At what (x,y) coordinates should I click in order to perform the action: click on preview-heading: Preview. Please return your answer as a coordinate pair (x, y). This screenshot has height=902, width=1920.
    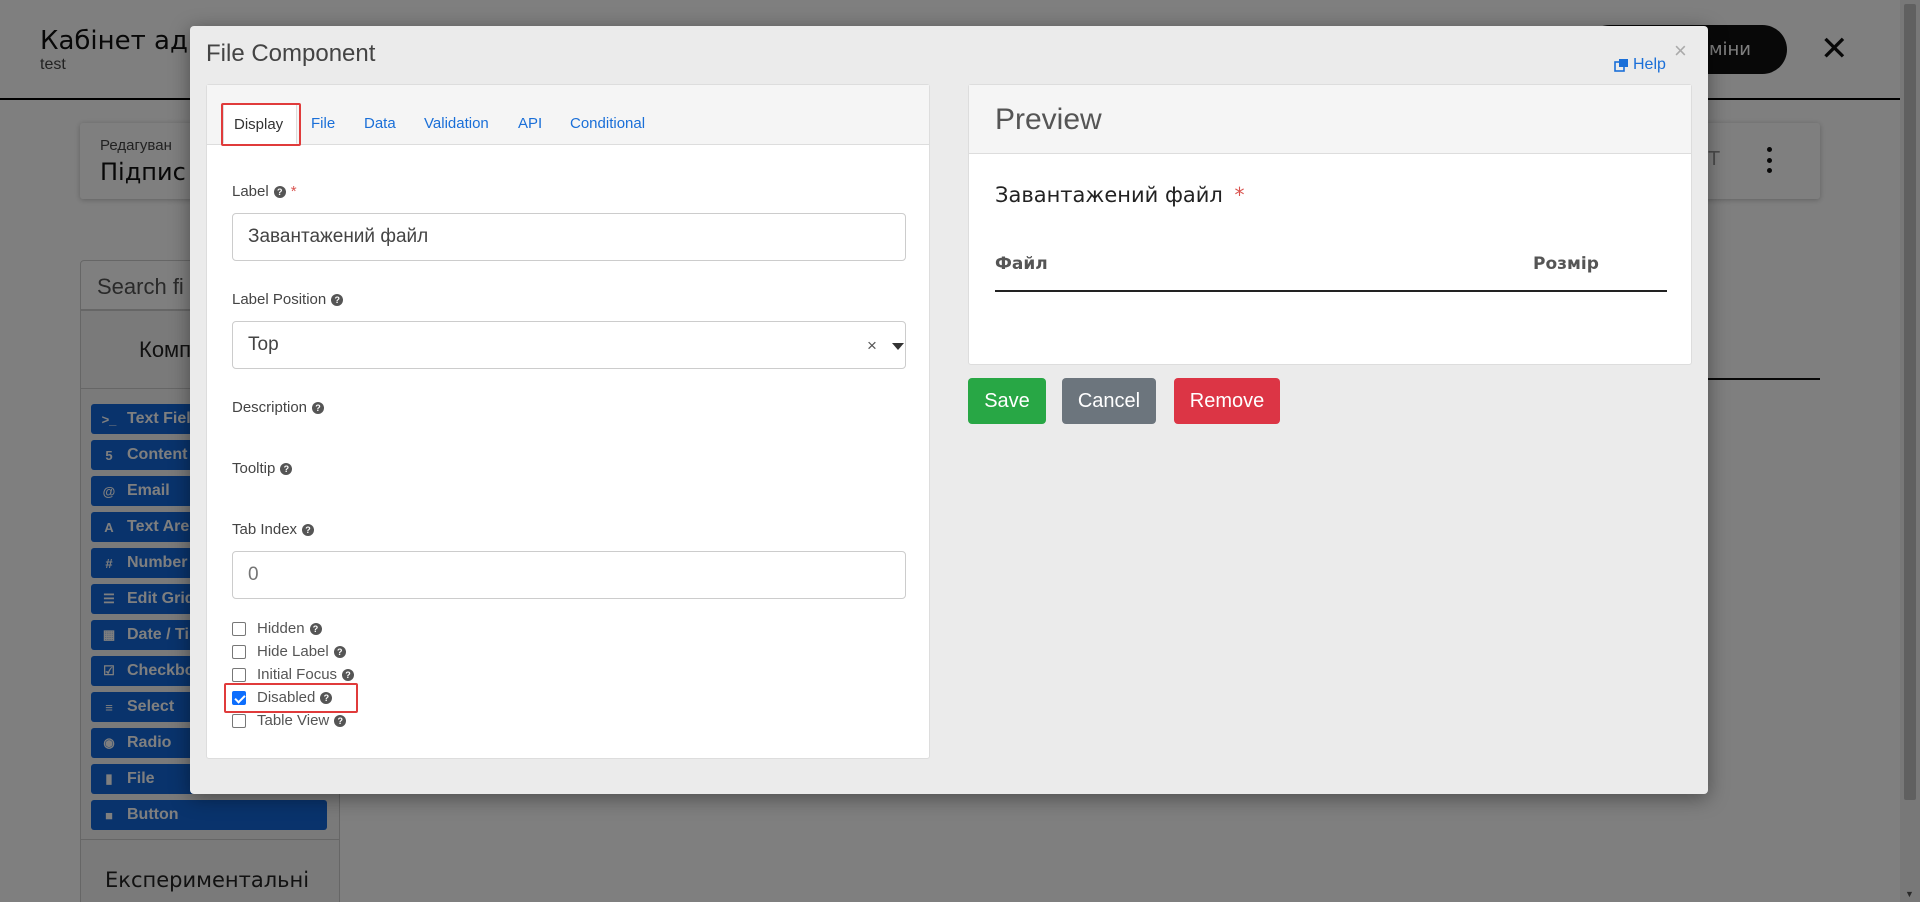
    Looking at the image, I should click on (1048, 119).